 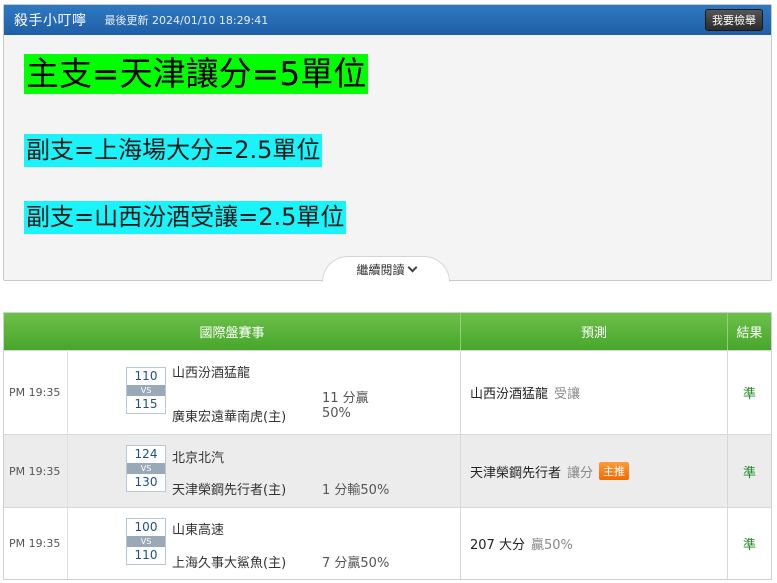 I want to click on sub-pick-1: 副支=上海場大分=2.5單位, so click(x=173, y=150).